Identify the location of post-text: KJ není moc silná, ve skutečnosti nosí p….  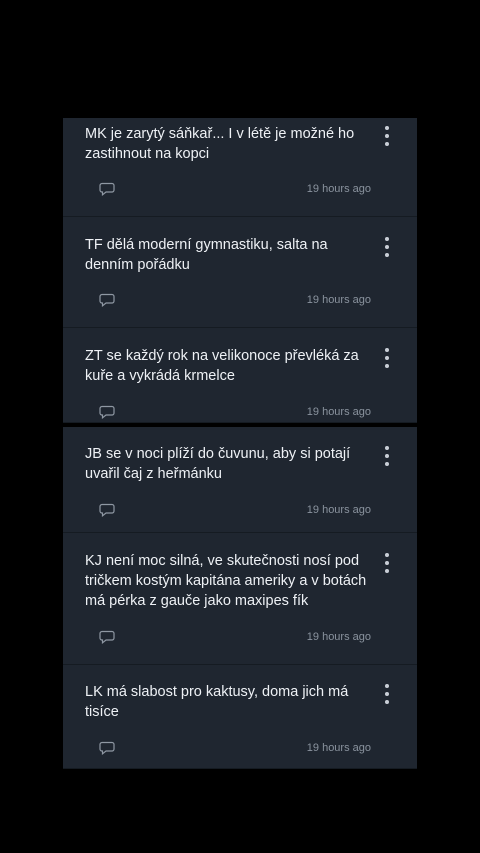
(226, 581).